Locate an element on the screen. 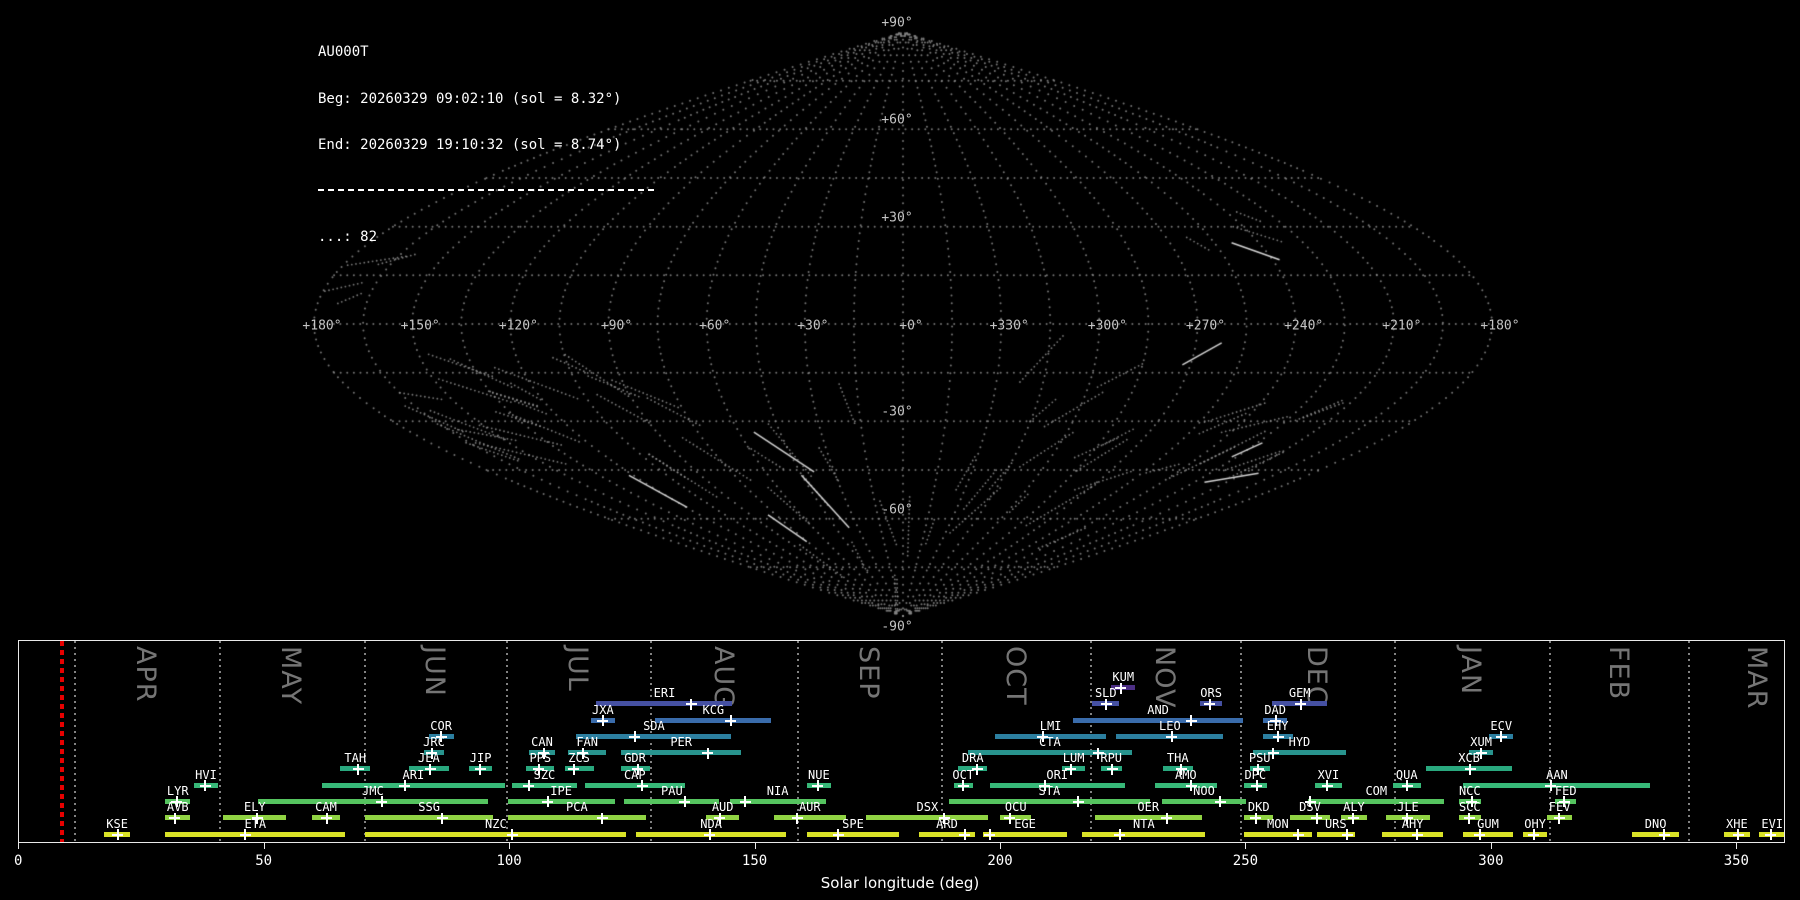 The image size is (1800, 900). shower-code-label: STA is located at coordinates (1049, 790).